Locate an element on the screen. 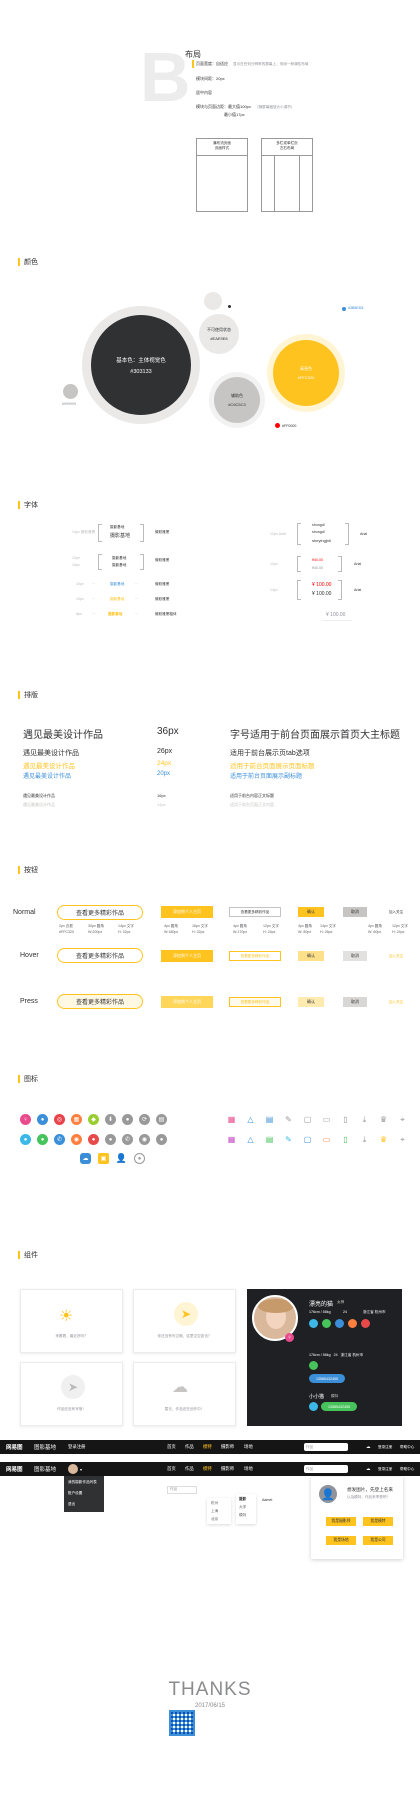 The height and width of the screenshot is (1798, 420). venue-button: 我是场地 is located at coordinates (341, 1540).